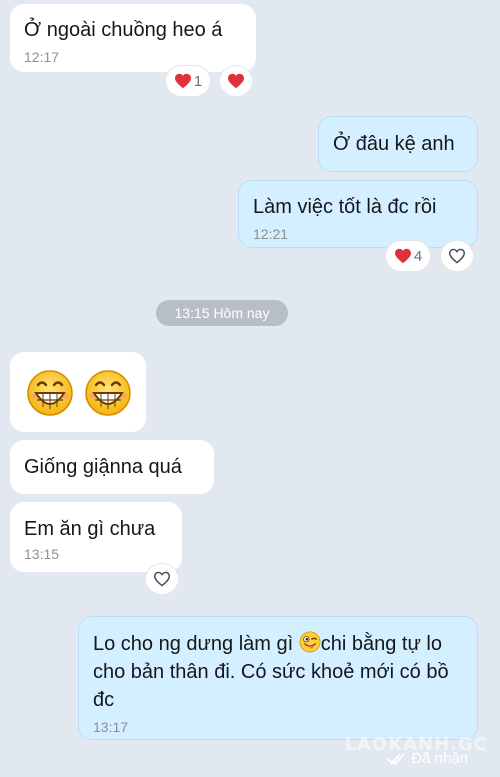  I want to click on reaction-heart-count: 4, so click(408, 256).